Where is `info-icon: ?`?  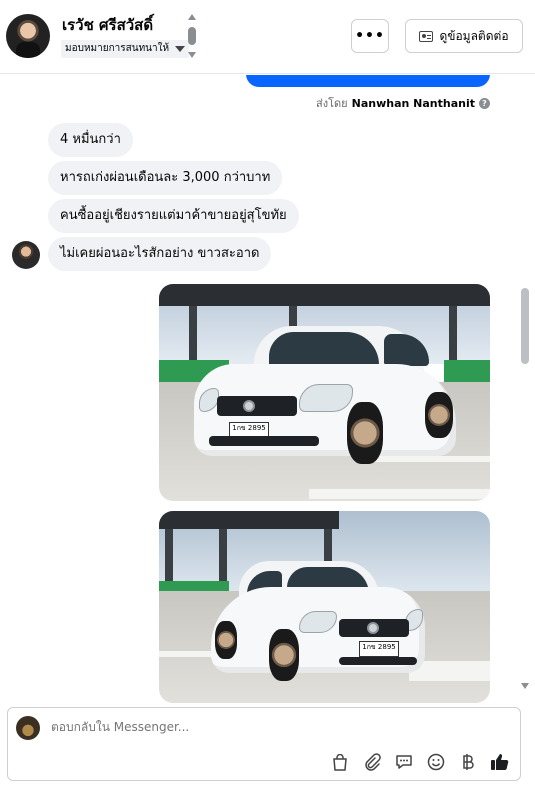 info-icon: ? is located at coordinates (484, 103).